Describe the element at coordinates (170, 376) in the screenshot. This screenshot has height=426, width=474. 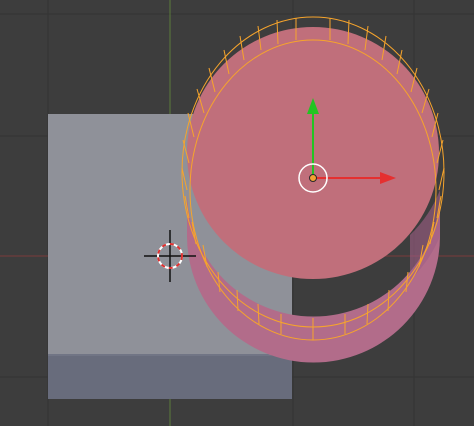
I see `cube-side-face` at that location.